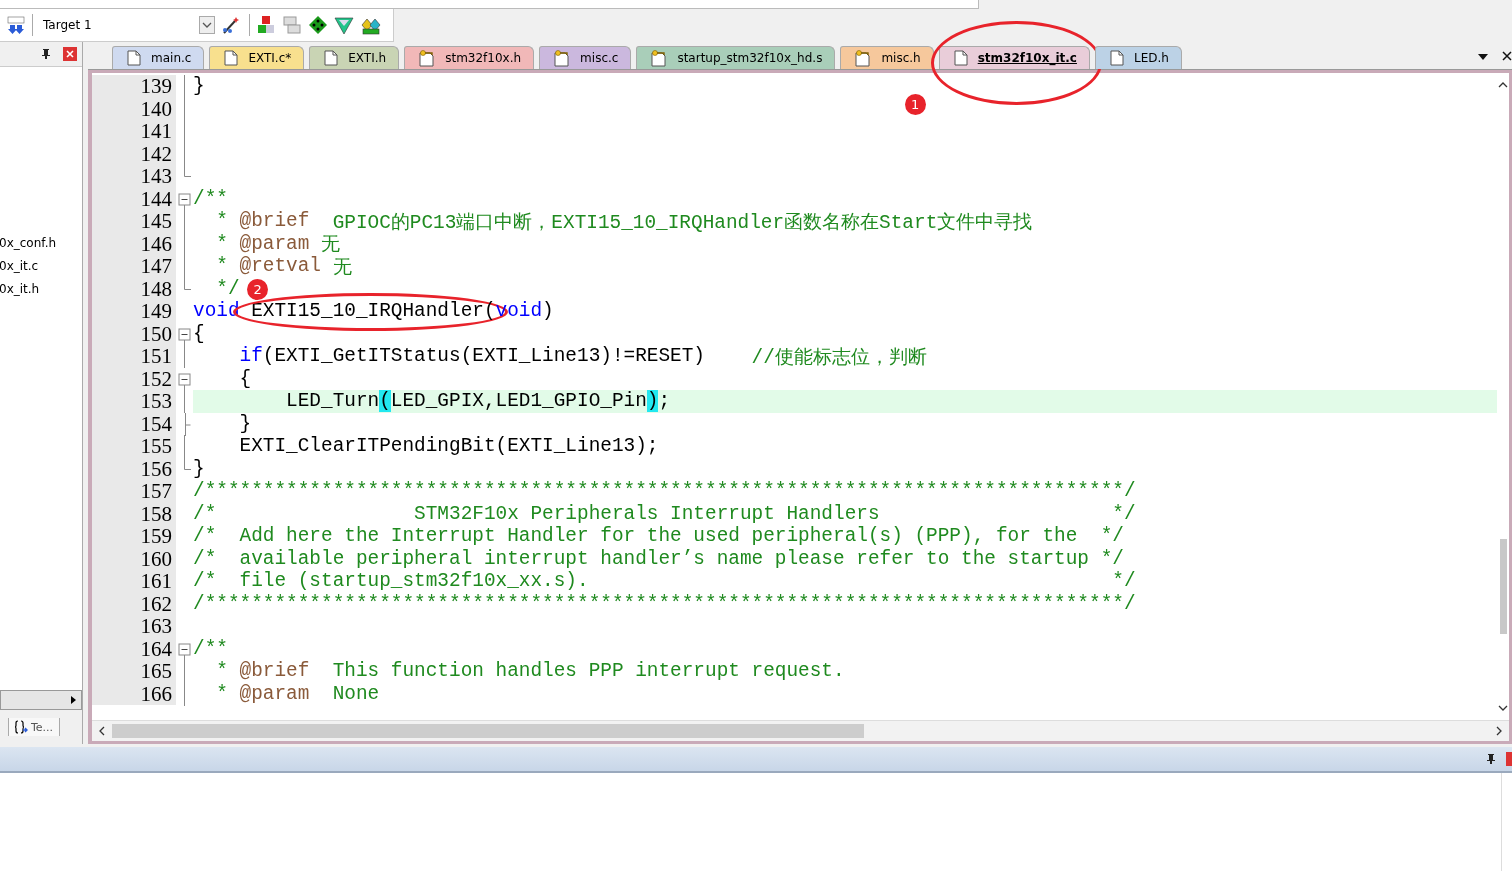 Image resolution: width=1512 pixels, height=871 pixels. Describe the element at coordinates (469, 57) in the screenshot. I see `file-tab: stm32f10x.h` at that location.